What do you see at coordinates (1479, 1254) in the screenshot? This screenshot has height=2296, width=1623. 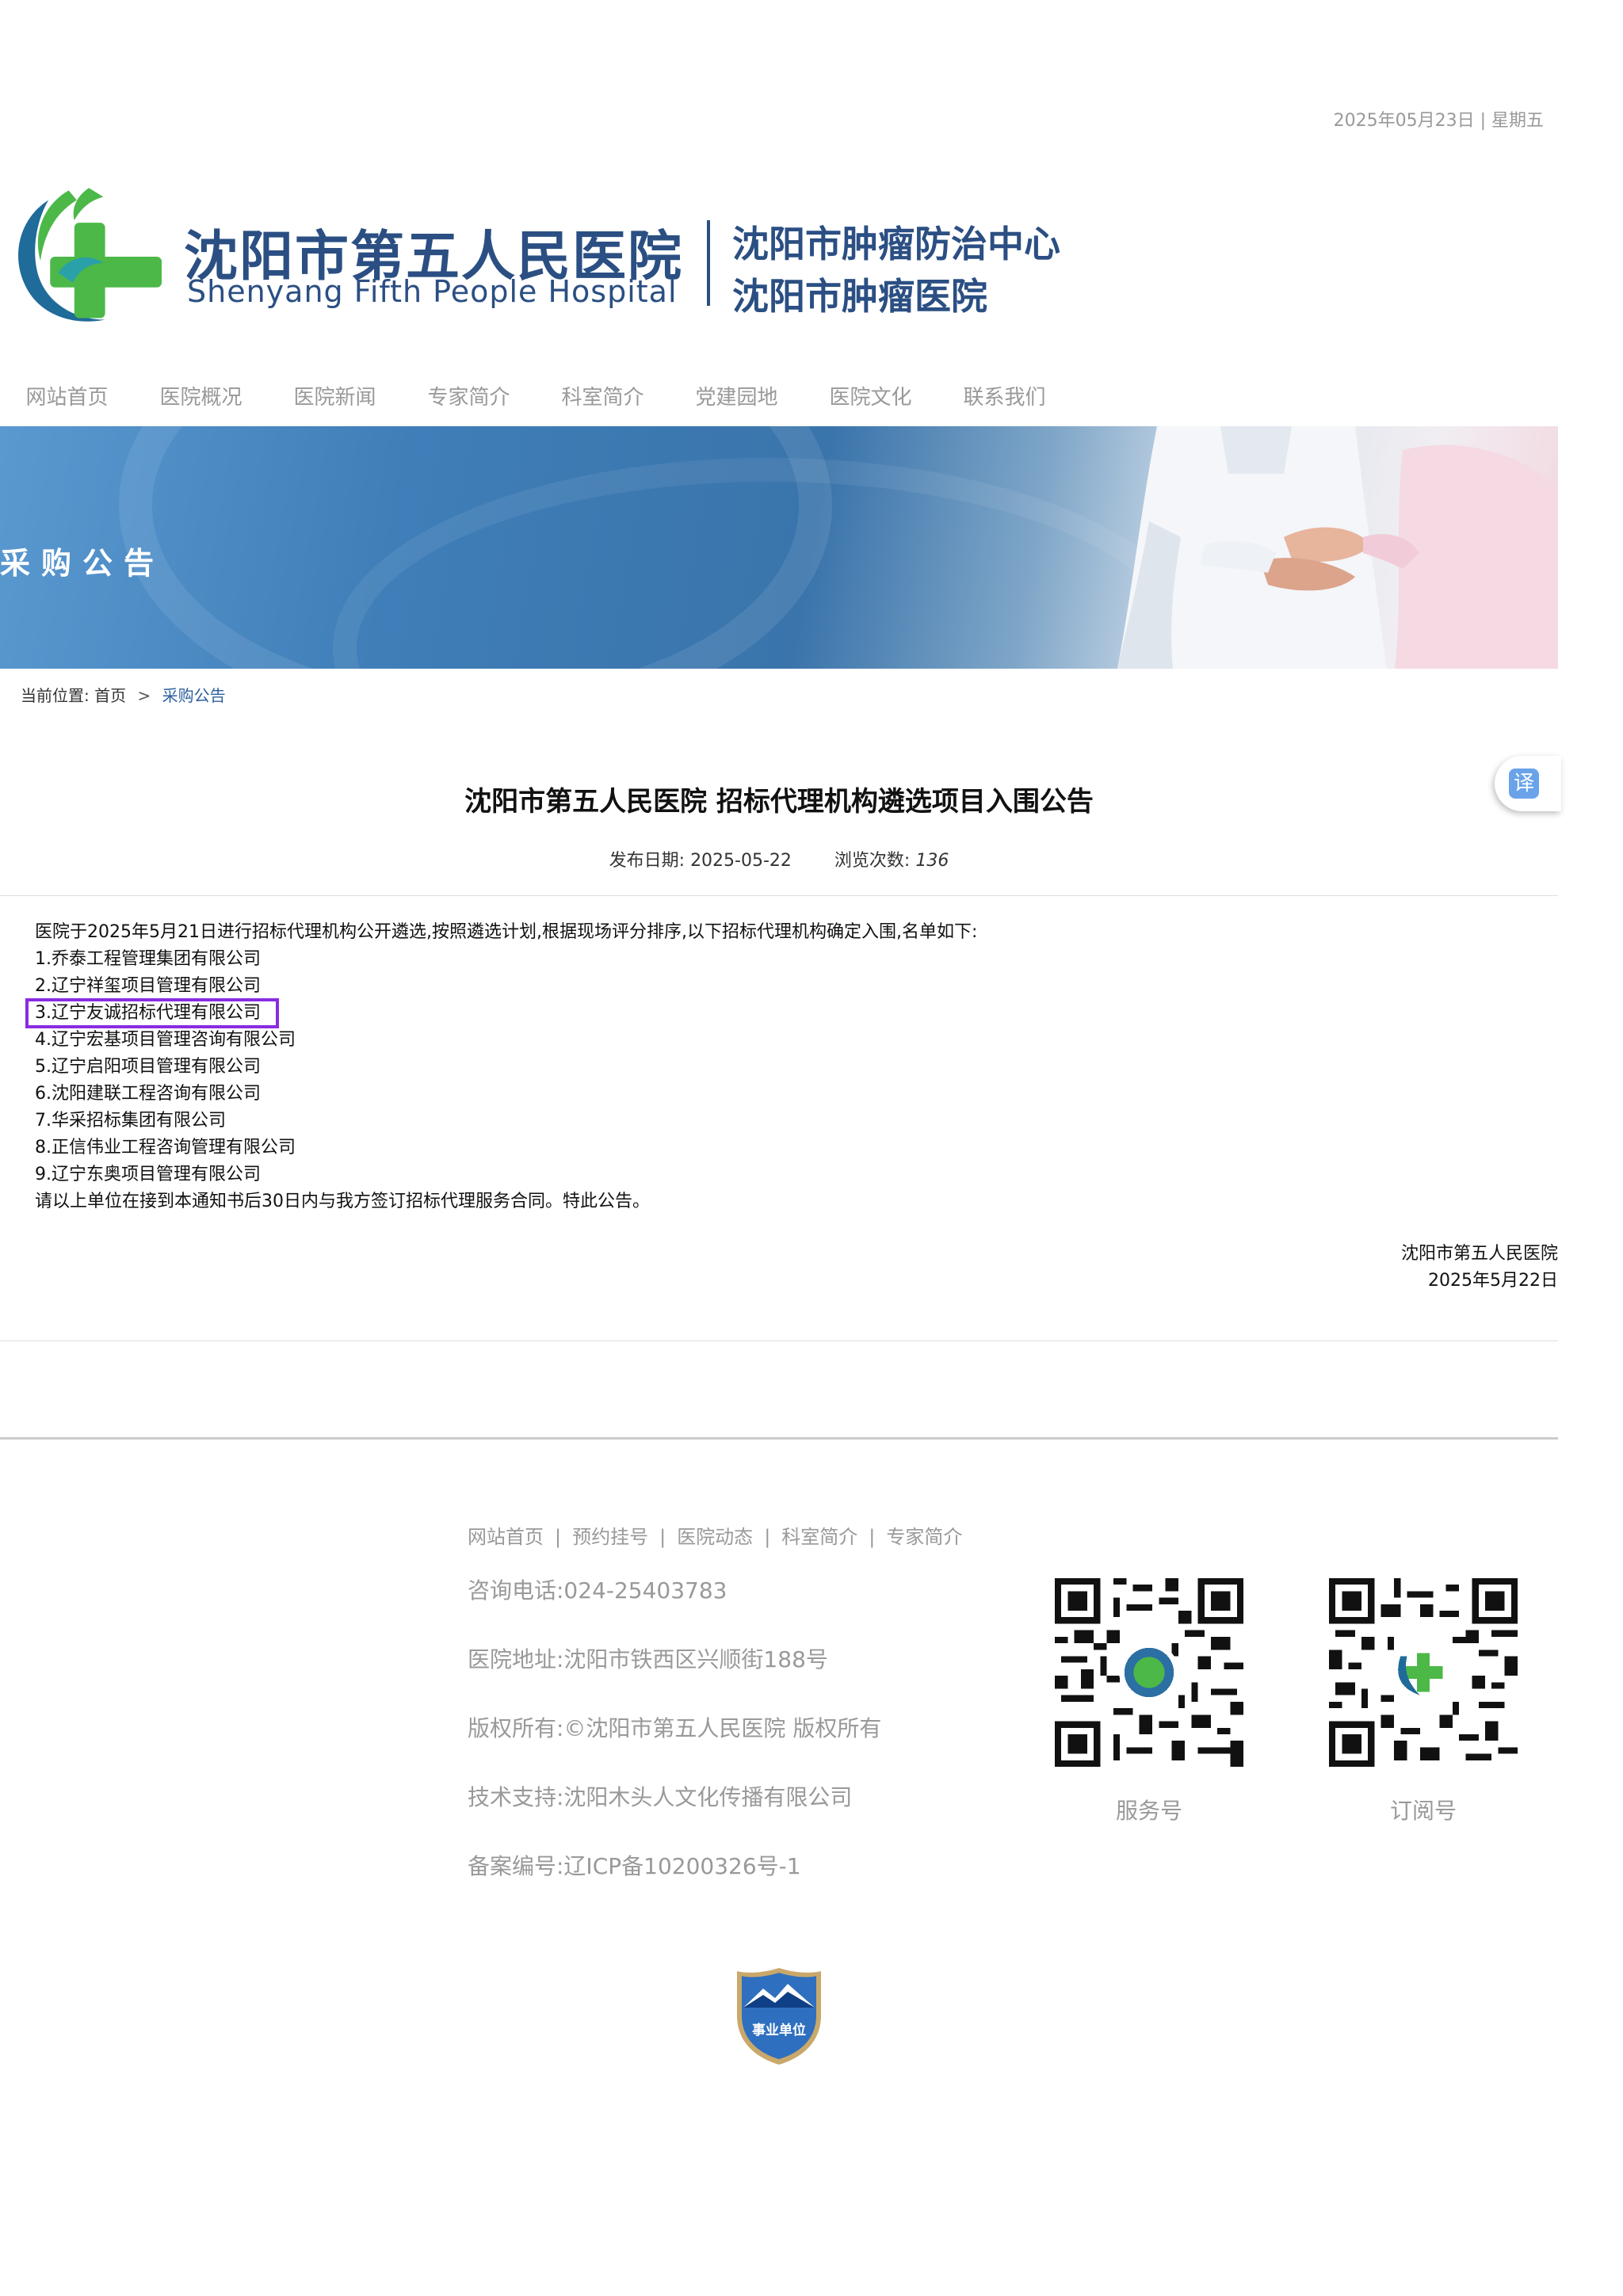 I see `signature-org: 沈阳市第五人民医院` at bounding box center [1479, 1254].